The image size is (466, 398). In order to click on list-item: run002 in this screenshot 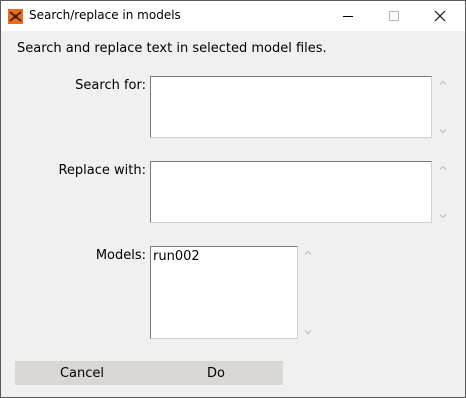, I will do `click(224, 256)`.